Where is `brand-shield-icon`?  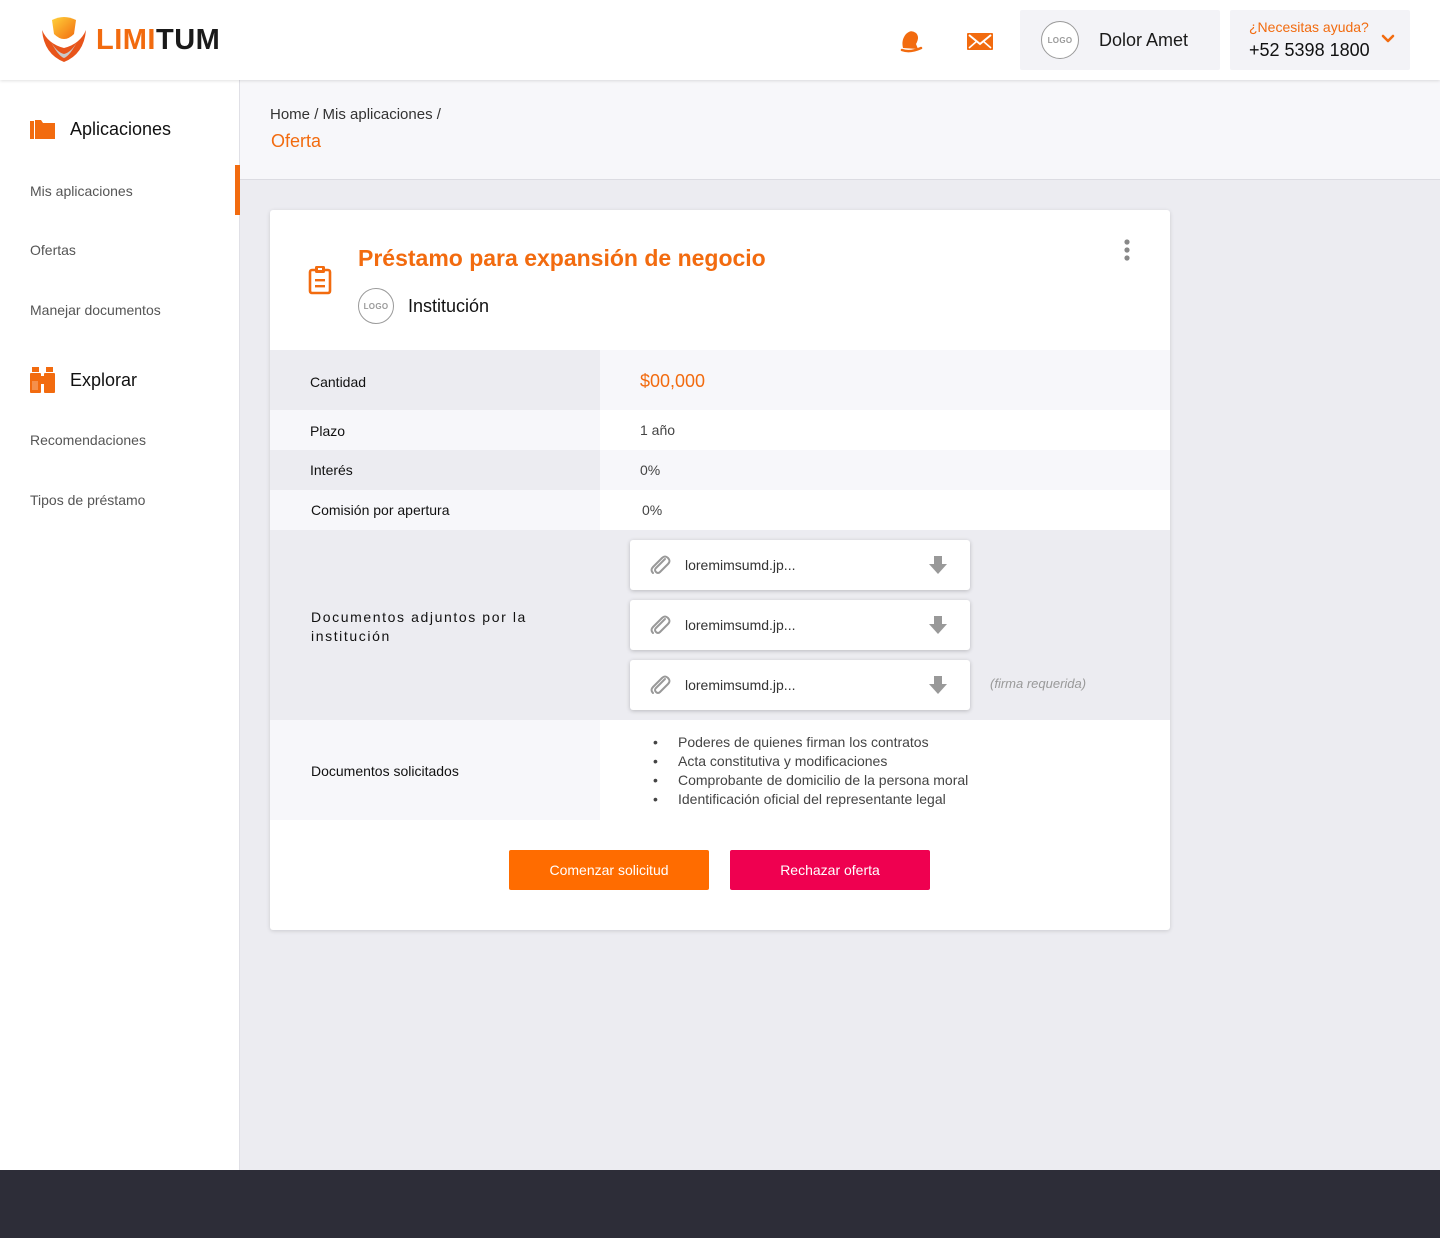
brand-shield-icon is located at coordinates (64, 39).